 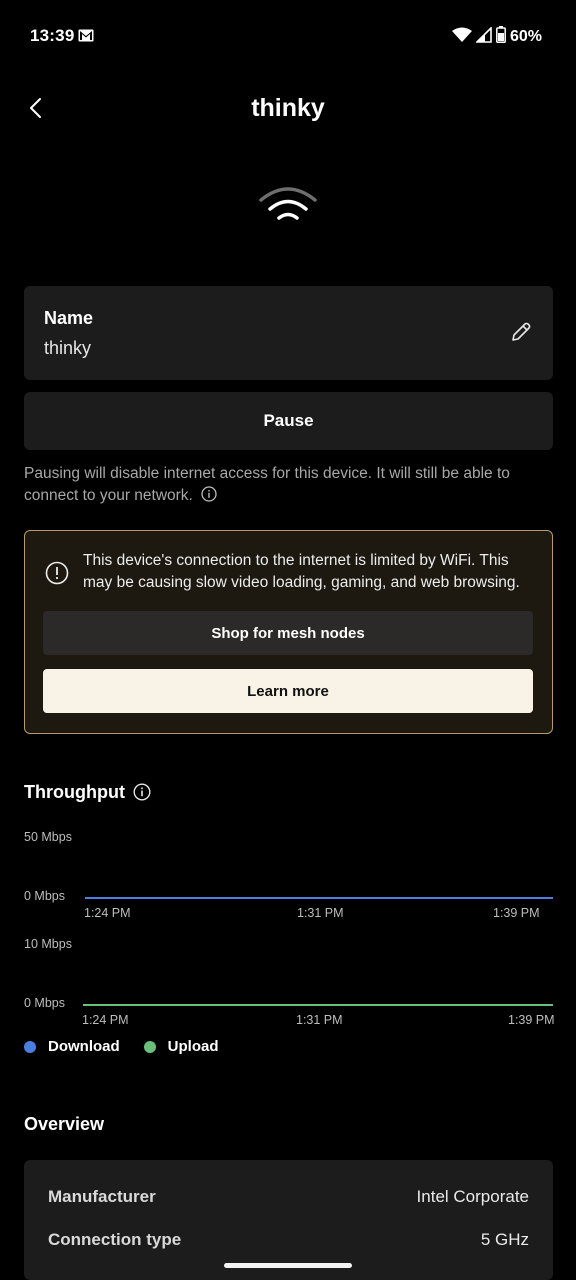 What do you see at coordinates (504, 1239) in the screenshot?
I see `overview-value: 5 GHz` at bounding box center [504, 1239].